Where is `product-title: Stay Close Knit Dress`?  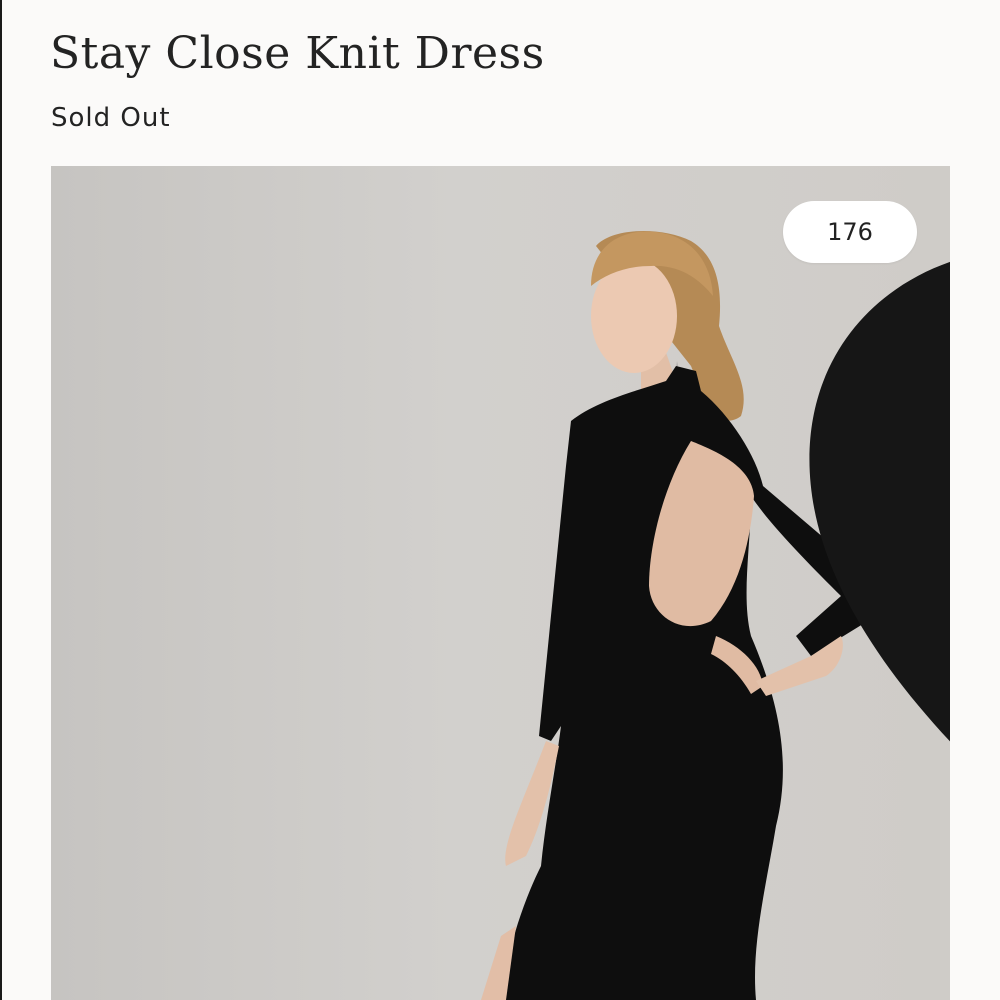
product-title: Stay Close Knit Dress is located at coordinates (297, 53).